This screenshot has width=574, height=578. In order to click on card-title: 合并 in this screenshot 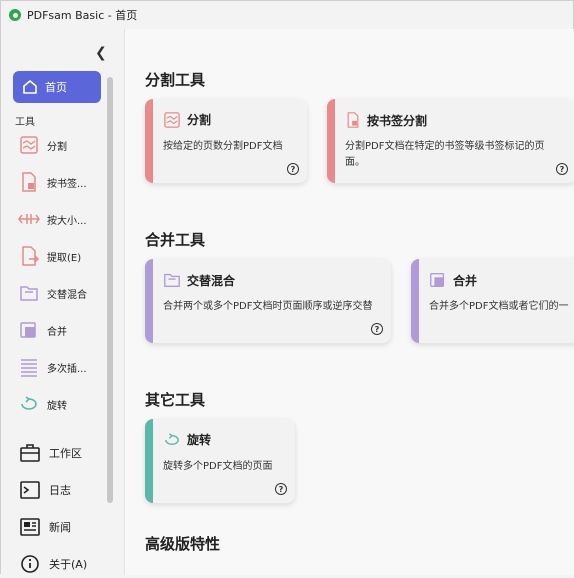, I will do `click(465, 280)`.